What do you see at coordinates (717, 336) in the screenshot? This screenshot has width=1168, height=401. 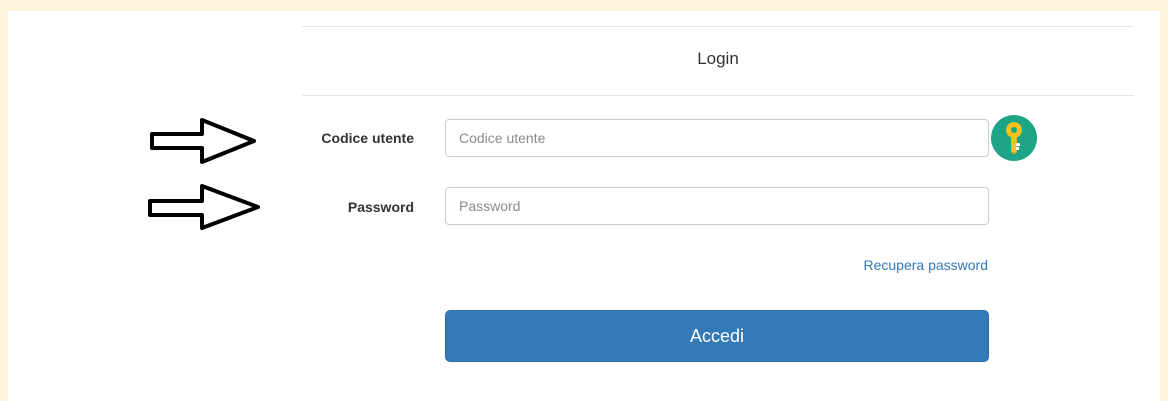 I see `login-button: Accedi` at bounding box center [717, 336].